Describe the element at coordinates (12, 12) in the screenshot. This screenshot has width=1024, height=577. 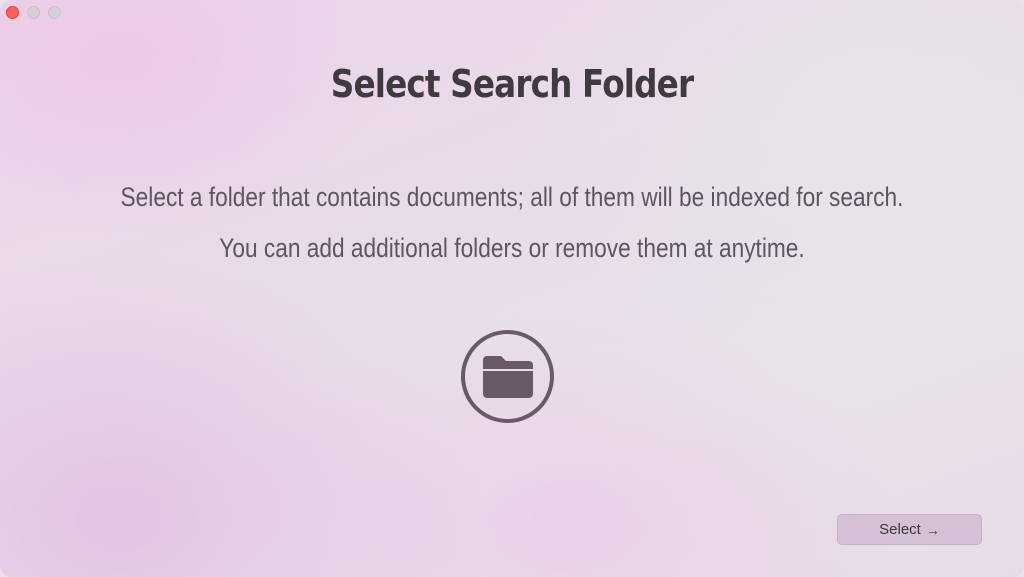
I see `close-window-button` at that location.